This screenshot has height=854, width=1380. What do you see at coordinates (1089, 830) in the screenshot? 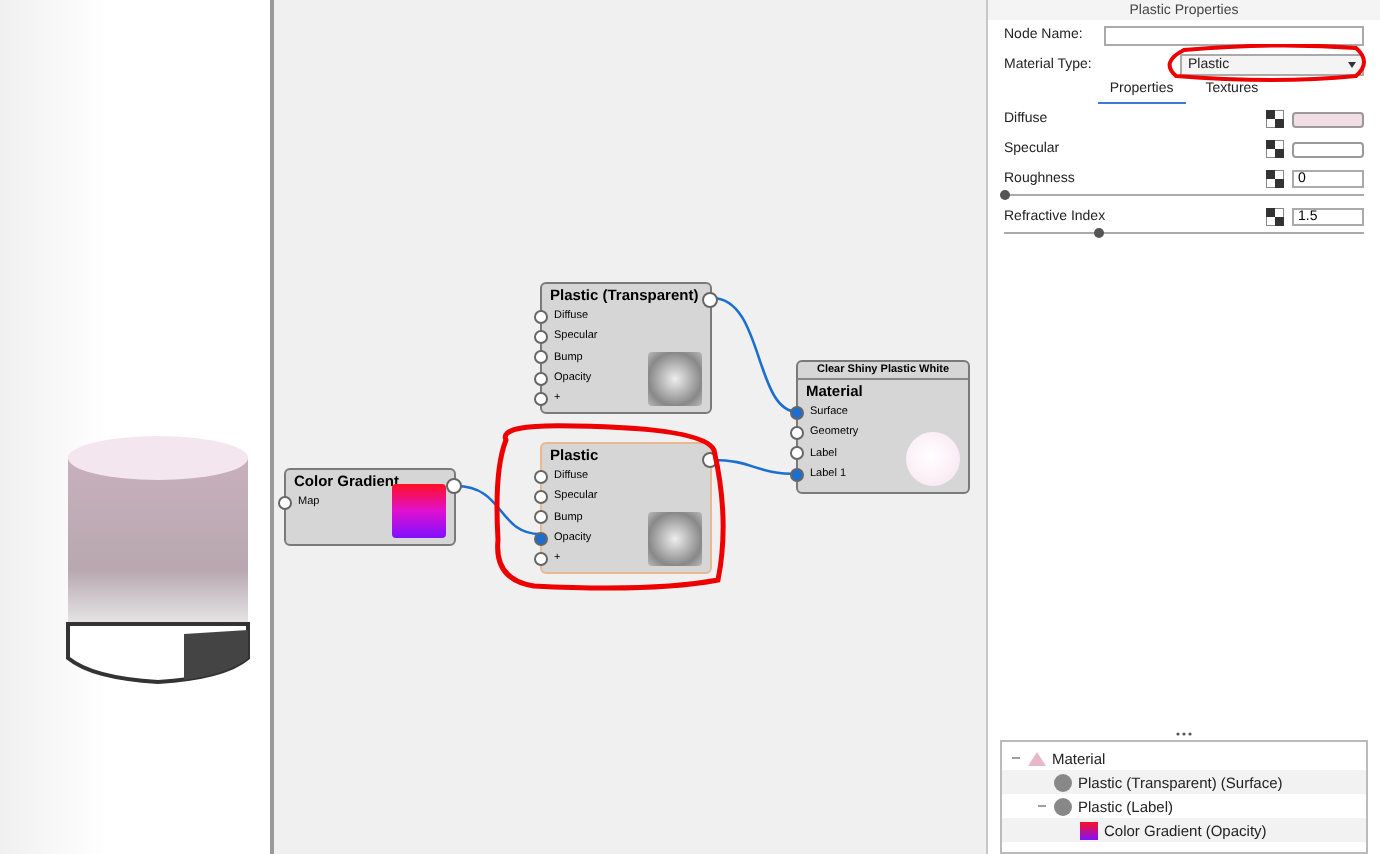
I see `gradient-icon` at bounding box center [1089, 830].